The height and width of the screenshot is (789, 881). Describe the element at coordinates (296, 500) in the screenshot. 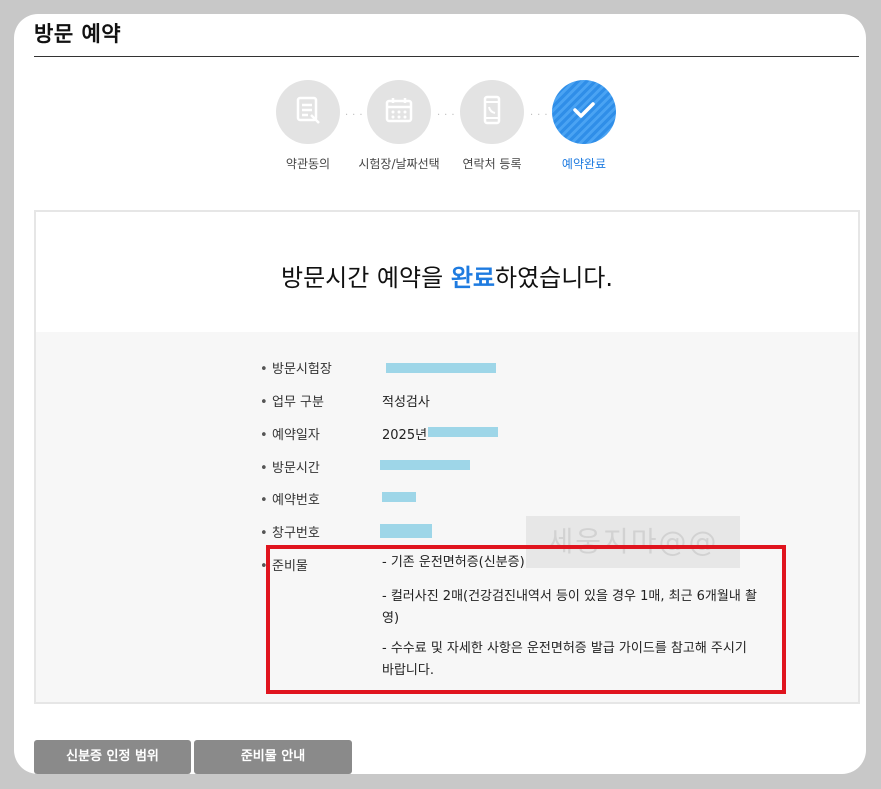

I see `info-label: 예약번호` at that location.